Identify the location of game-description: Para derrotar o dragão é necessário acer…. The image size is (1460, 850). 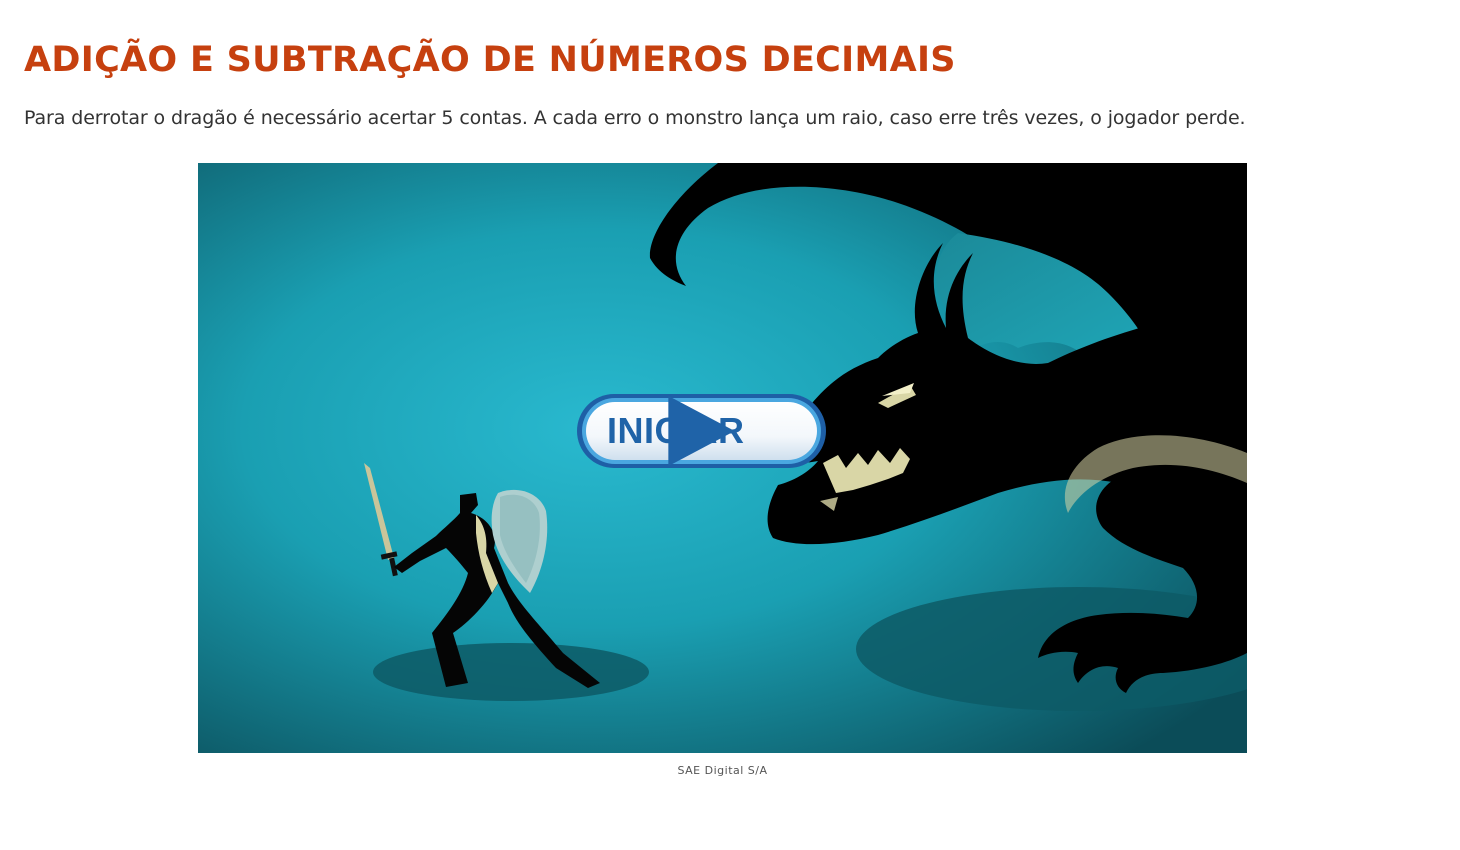
(635, 118).